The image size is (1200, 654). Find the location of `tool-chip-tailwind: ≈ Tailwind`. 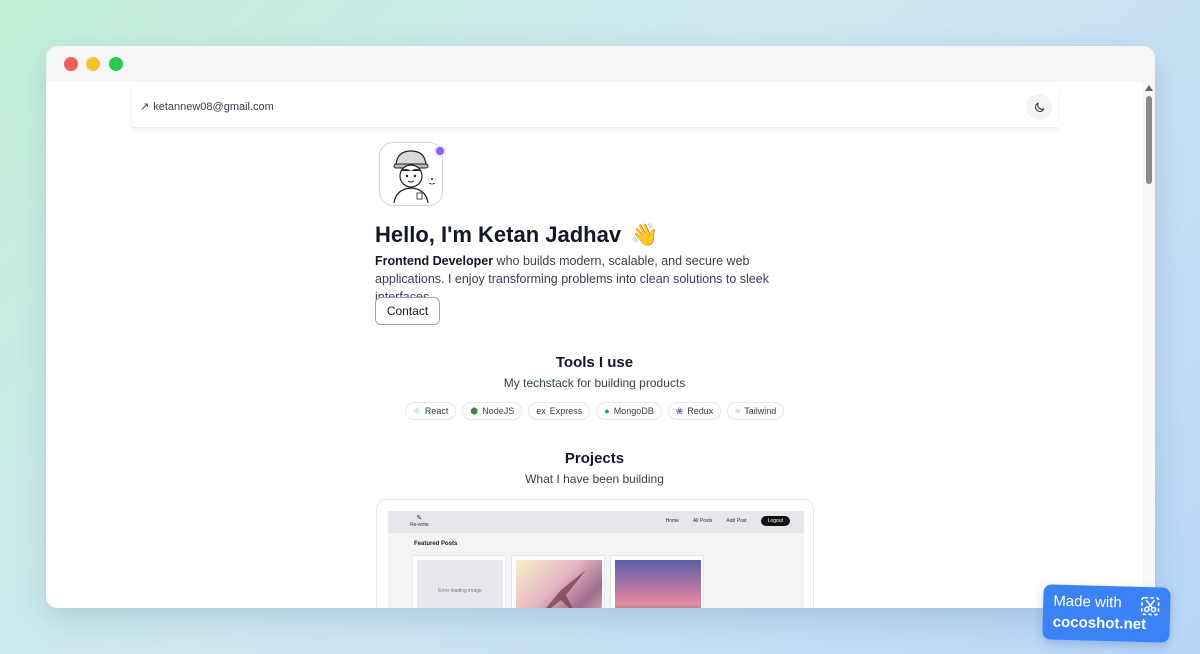

tool-chip-tailwind: ≈ Tailwind is located at coordinates (756, 411).